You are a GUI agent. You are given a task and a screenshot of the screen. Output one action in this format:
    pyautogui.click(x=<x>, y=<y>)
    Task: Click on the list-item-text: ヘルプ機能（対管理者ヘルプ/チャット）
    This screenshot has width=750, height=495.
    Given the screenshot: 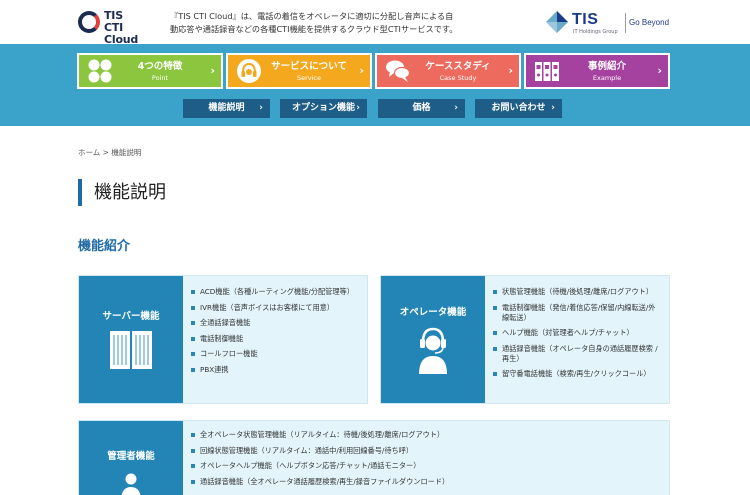 What is the action you would take?
    pyautogui.click(x=568, y=332)
    